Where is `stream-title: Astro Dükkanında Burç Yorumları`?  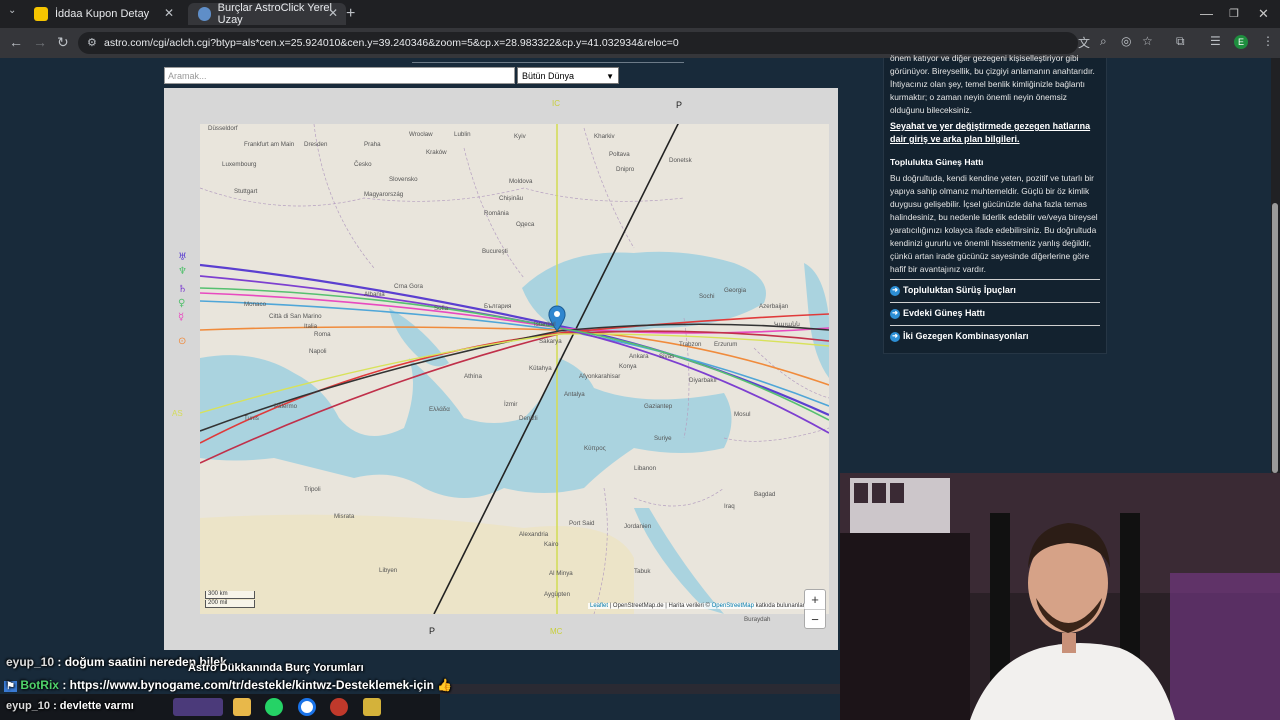 stream-title: Astro Dükkanında Burç Yorumları is located at coordinates (276, 668).